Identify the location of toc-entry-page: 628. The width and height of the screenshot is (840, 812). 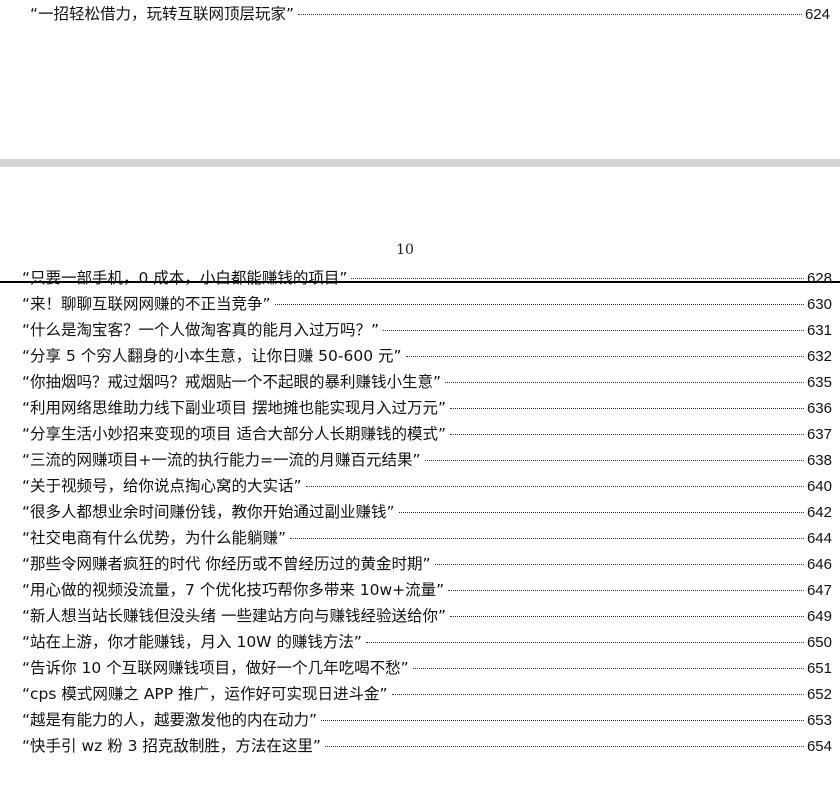
(819, 278).